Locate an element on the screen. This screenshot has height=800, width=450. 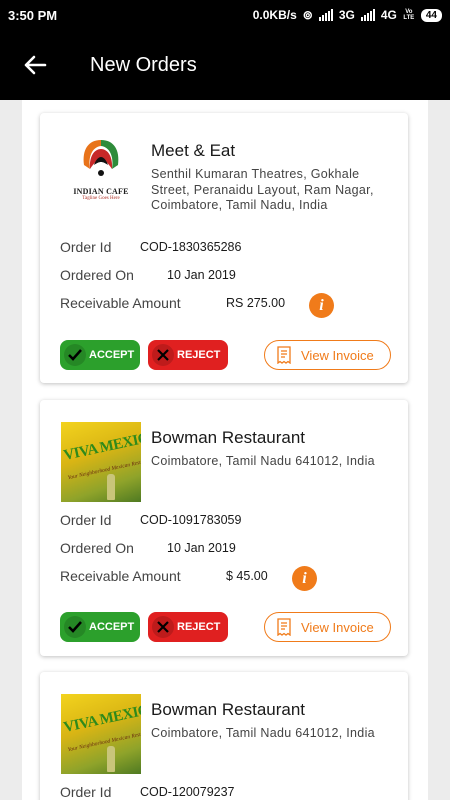
battery-level: 44 is located at coordinates (431, 15).